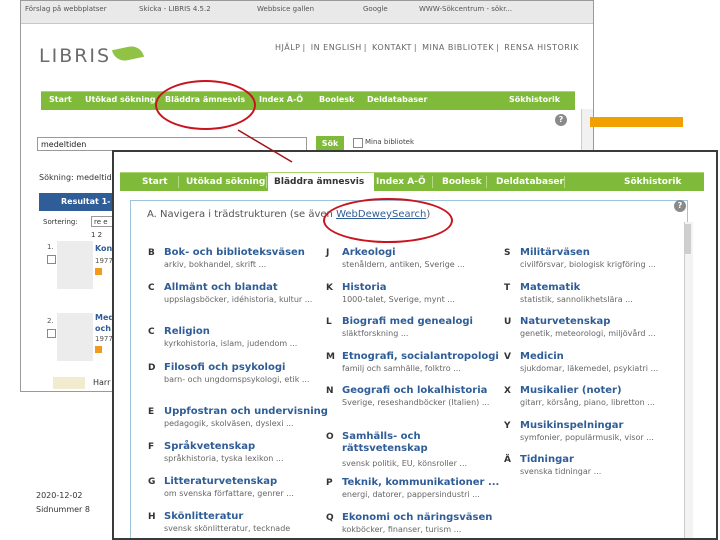 Image resolution: width=720 pixels, height=540 pixels. I want to click on category-title: Matematik, so click(550, 287).